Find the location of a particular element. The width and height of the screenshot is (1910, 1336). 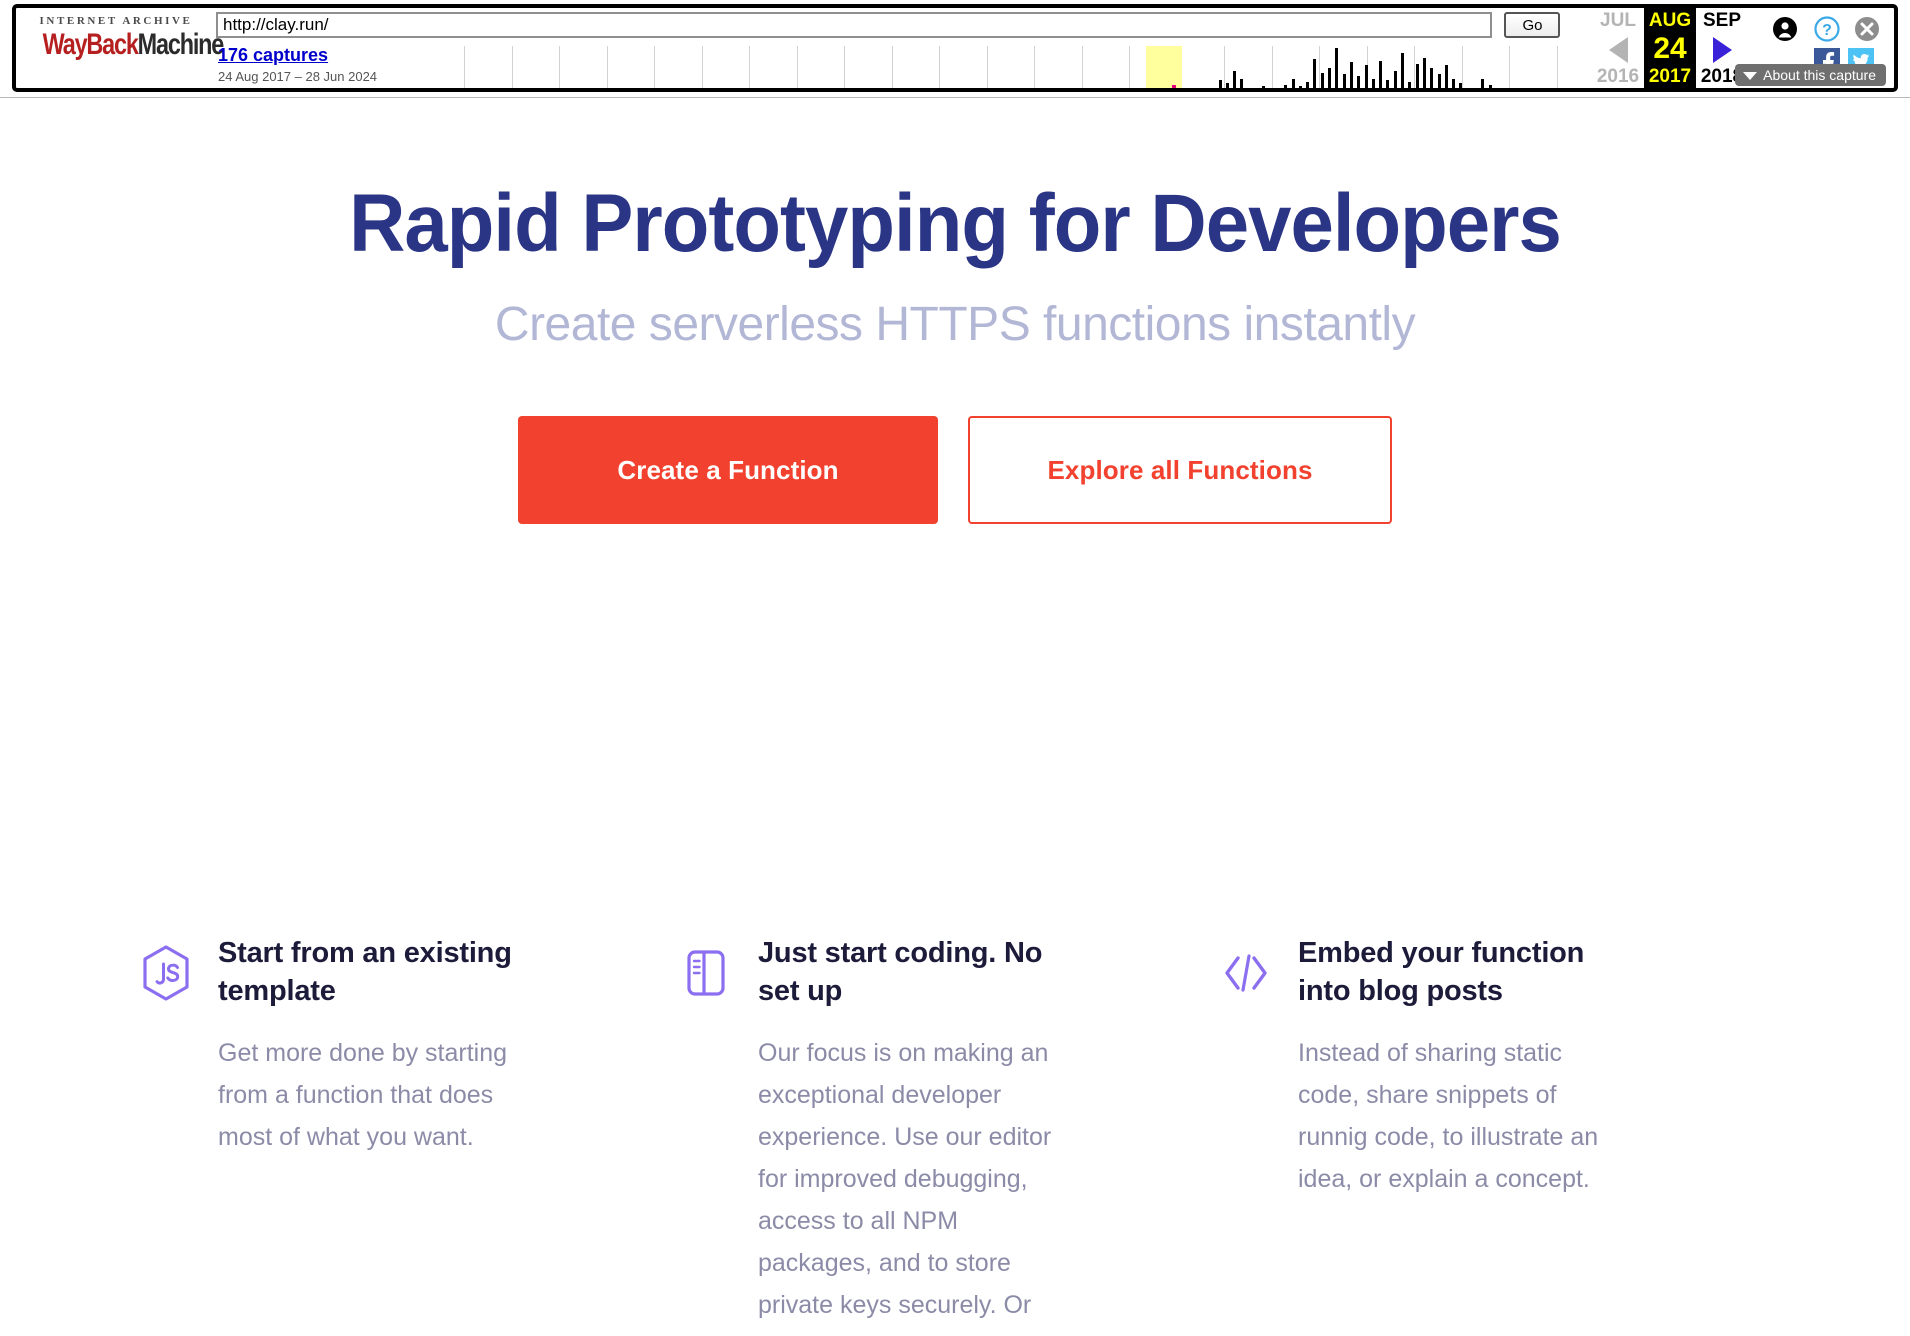

next-snapshot-arrow-icon is located at coordinates (1722, 50).